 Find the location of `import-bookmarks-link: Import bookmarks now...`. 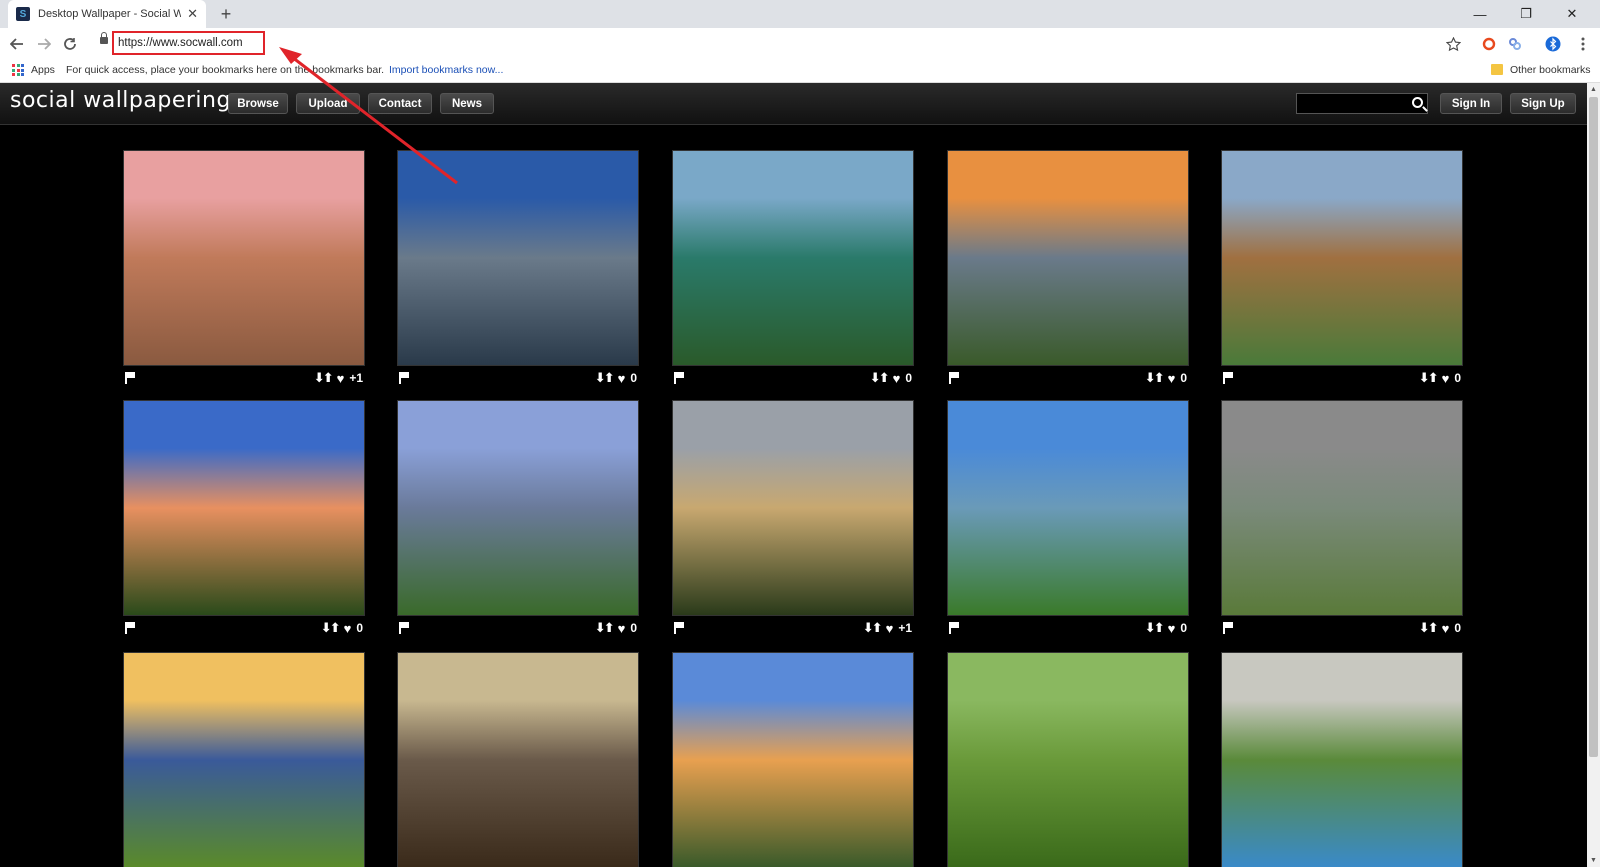

import-bookmarks-link: Import bookmarks now... is located at coordinates (446, 70).